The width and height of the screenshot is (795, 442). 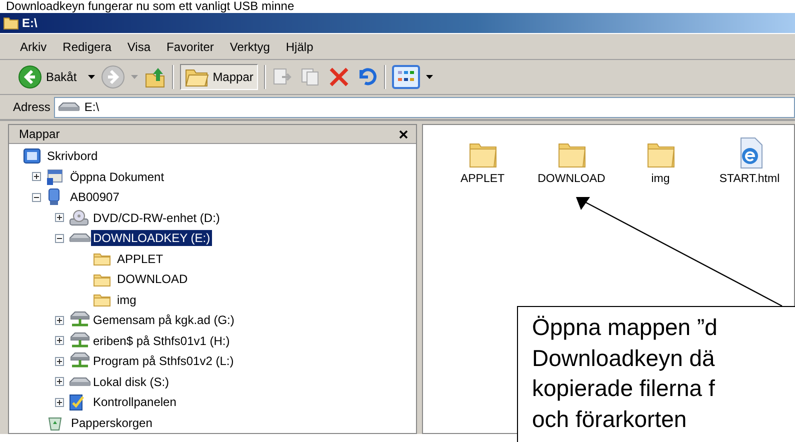 What do you see at coordinates (163, 361) in the screenshot?
I see `tree-item: Program på Sthfs01v2 (L:)` at bounding box center [163, 361].